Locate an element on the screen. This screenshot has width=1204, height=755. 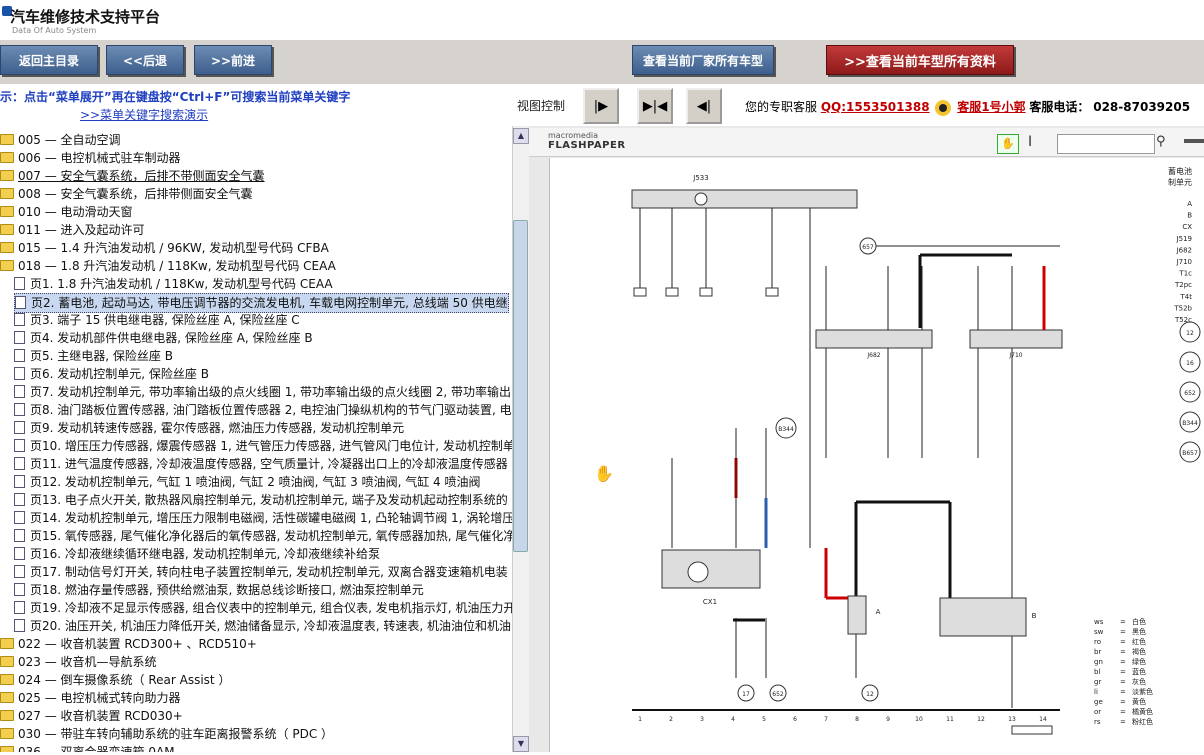
cs-name-link: 客服1号小郭 is located at coordinates (991, 107).